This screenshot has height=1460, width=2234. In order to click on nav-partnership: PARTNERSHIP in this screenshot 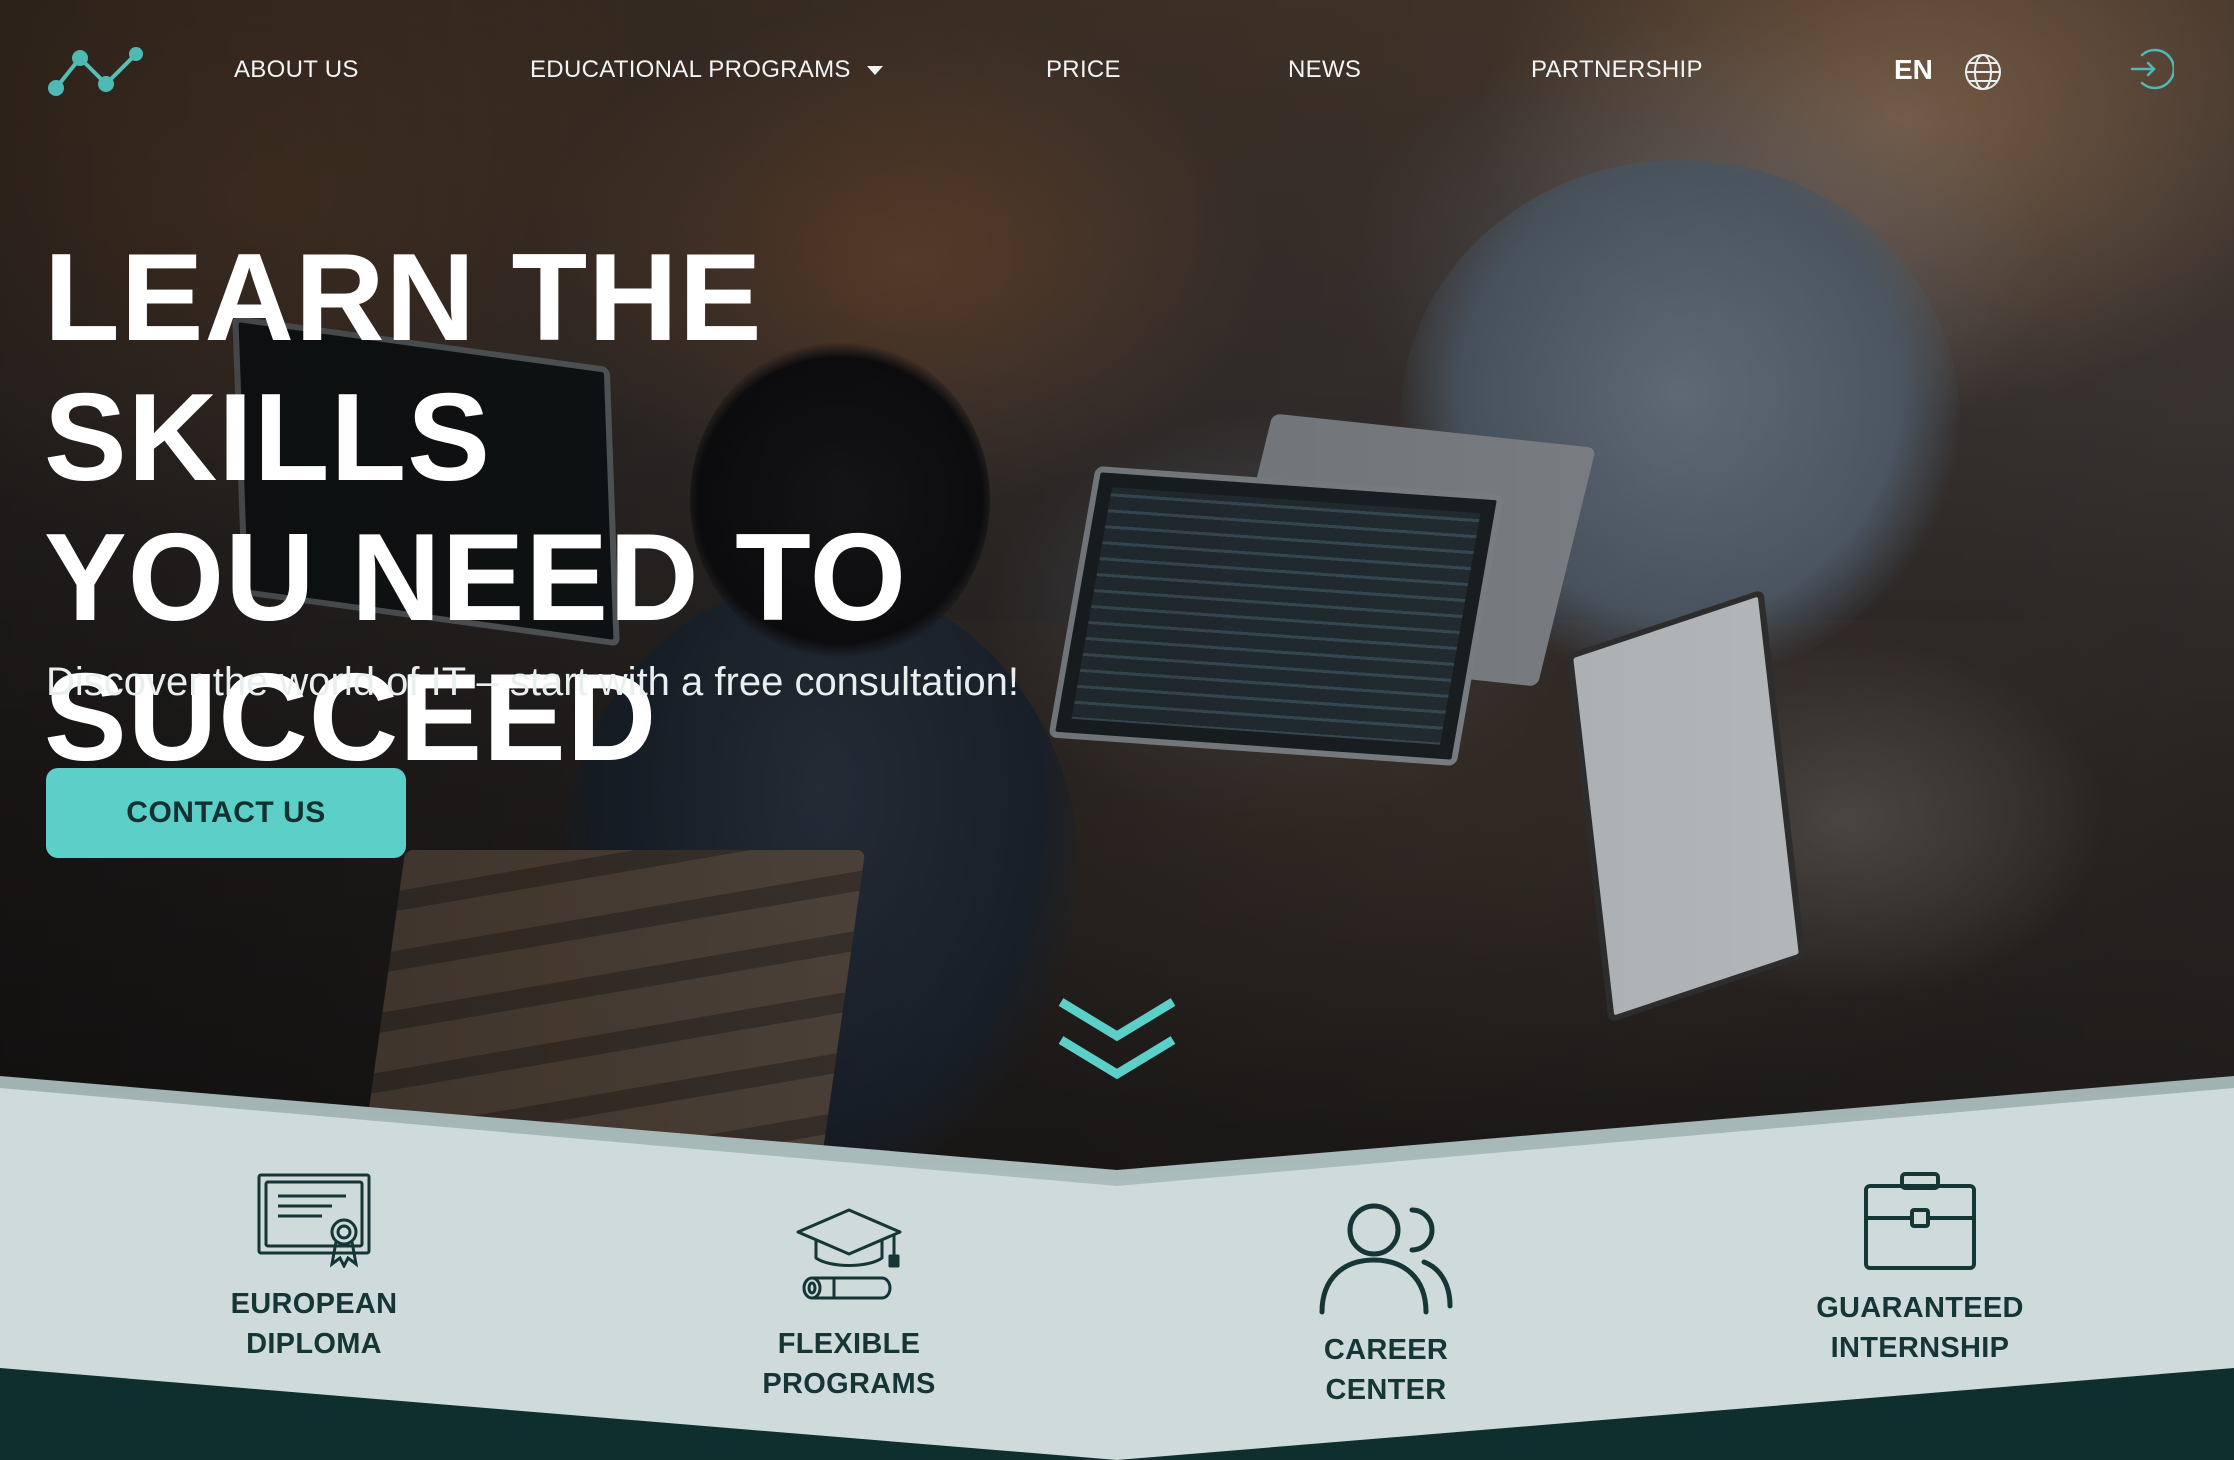, I will do `click(1617, 70)`.